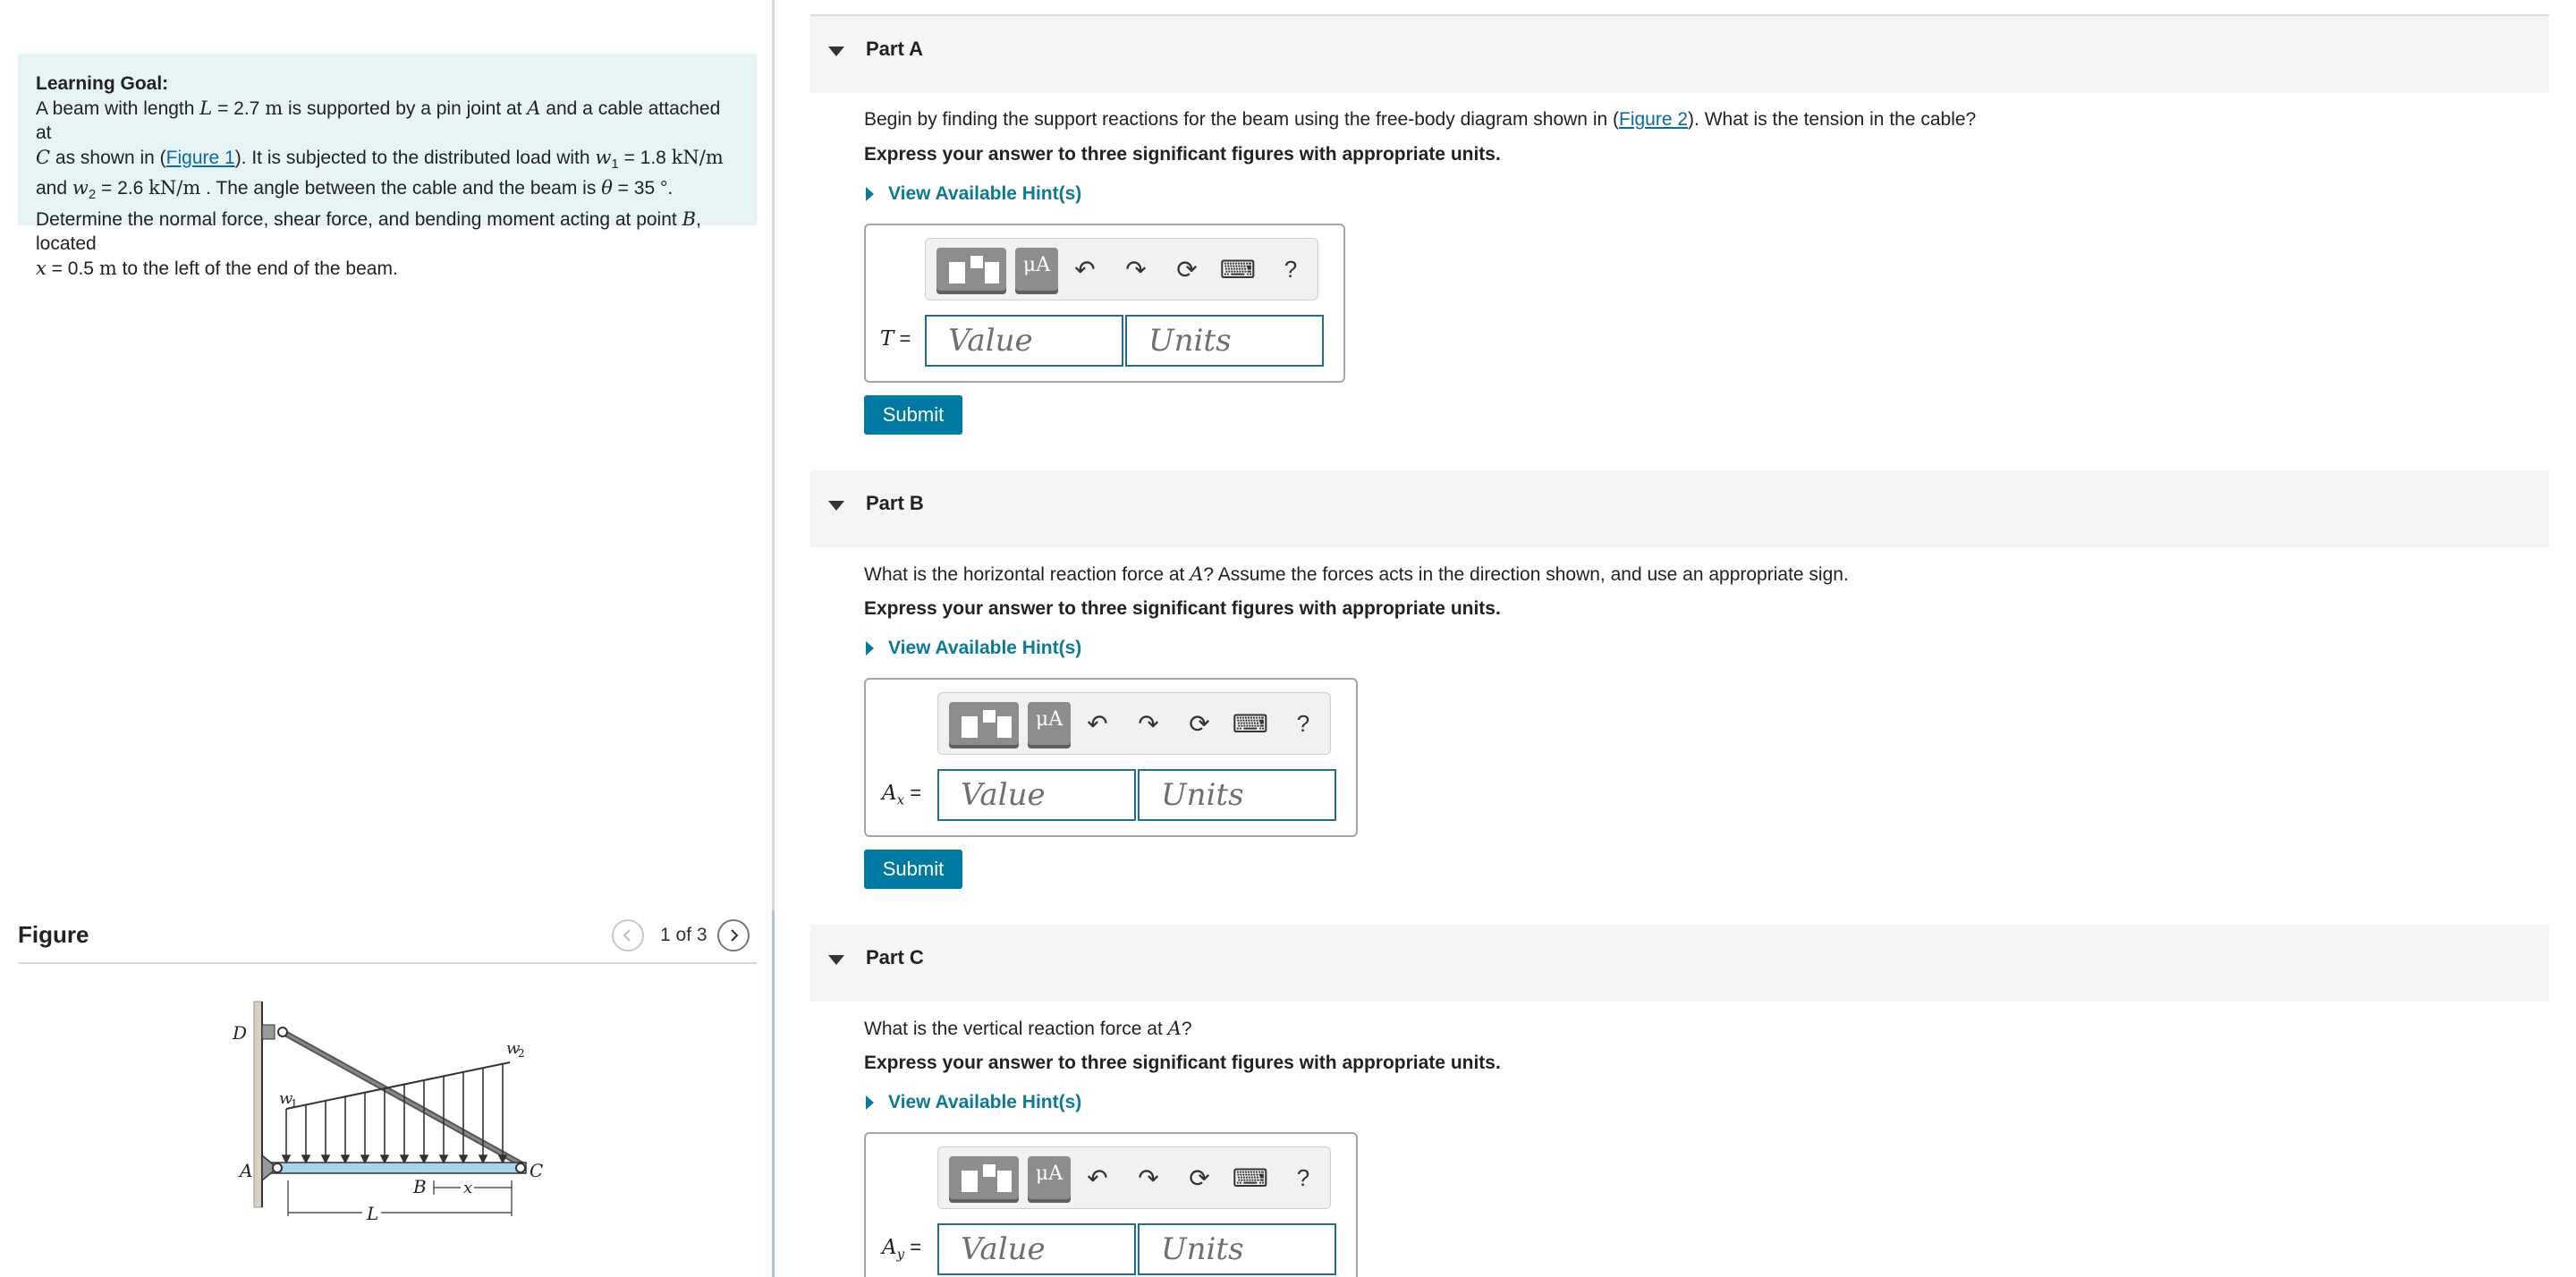  Describe the element at coordinates (887, 339) in the screenshot. I see `math-var: T` at that location.